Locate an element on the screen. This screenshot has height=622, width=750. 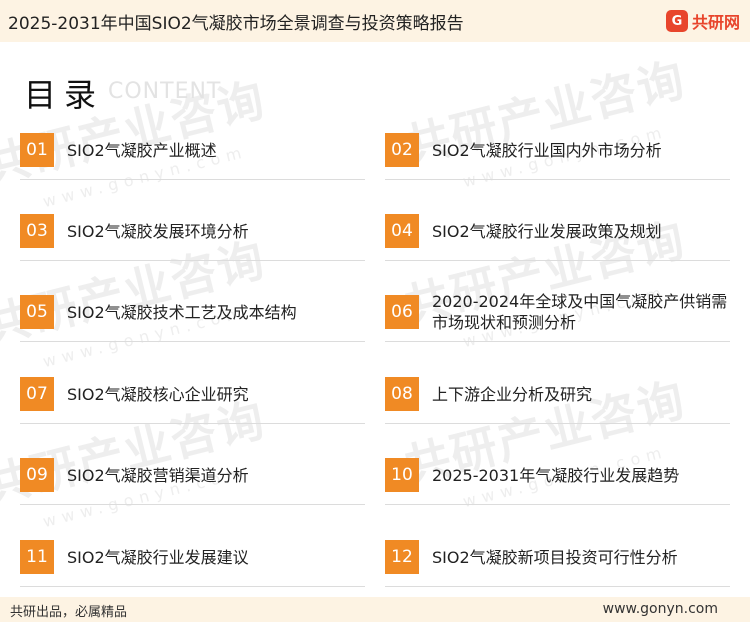
footer-bar: 共研出品，必属精品 www.gonyn.com is located at coordinates (375, 609).